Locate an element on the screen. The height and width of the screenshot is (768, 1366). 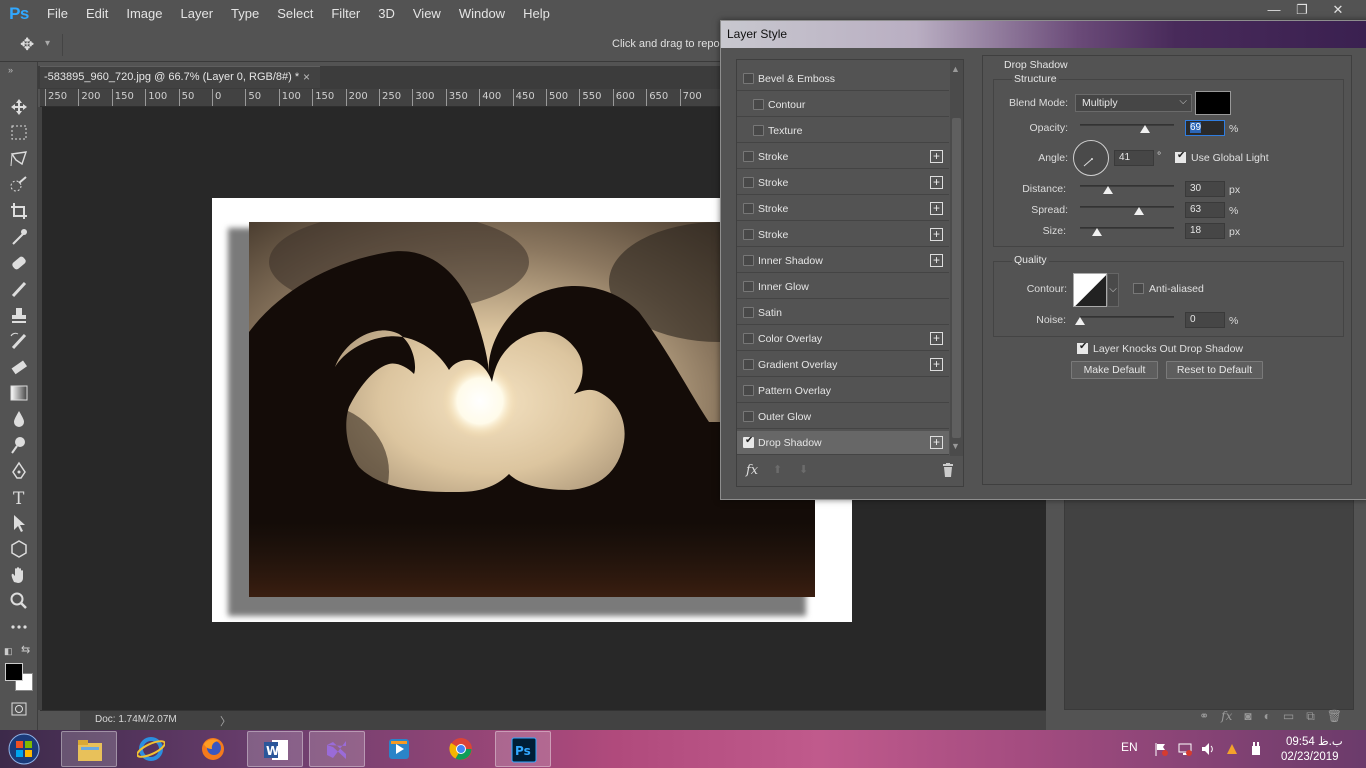
delete-effect-icon is located at coordinates (948, 470).